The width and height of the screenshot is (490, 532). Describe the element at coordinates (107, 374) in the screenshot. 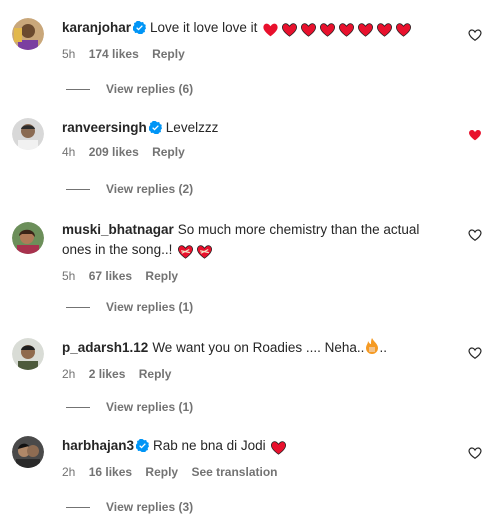

I see `likes-count: 2 likes` at that location.